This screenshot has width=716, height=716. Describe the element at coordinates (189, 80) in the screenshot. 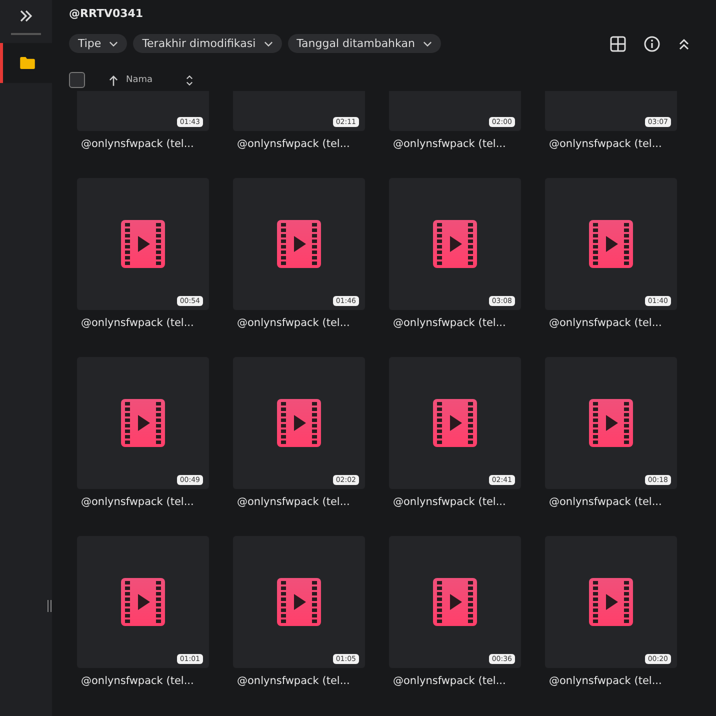

I see `sort-toggle-icon` at that location.